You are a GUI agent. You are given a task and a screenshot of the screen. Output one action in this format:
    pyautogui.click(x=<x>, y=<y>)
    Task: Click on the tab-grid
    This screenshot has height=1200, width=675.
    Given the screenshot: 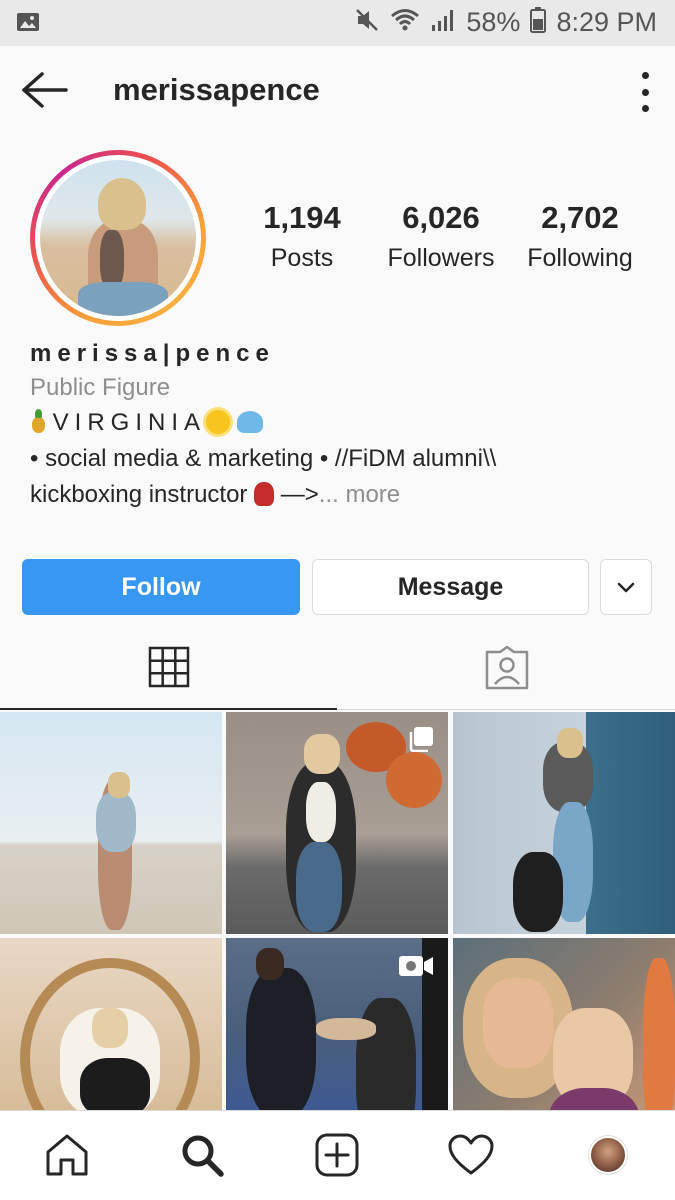 What is the action you would take?
    pyautogui.click(x=168, y=670)
    